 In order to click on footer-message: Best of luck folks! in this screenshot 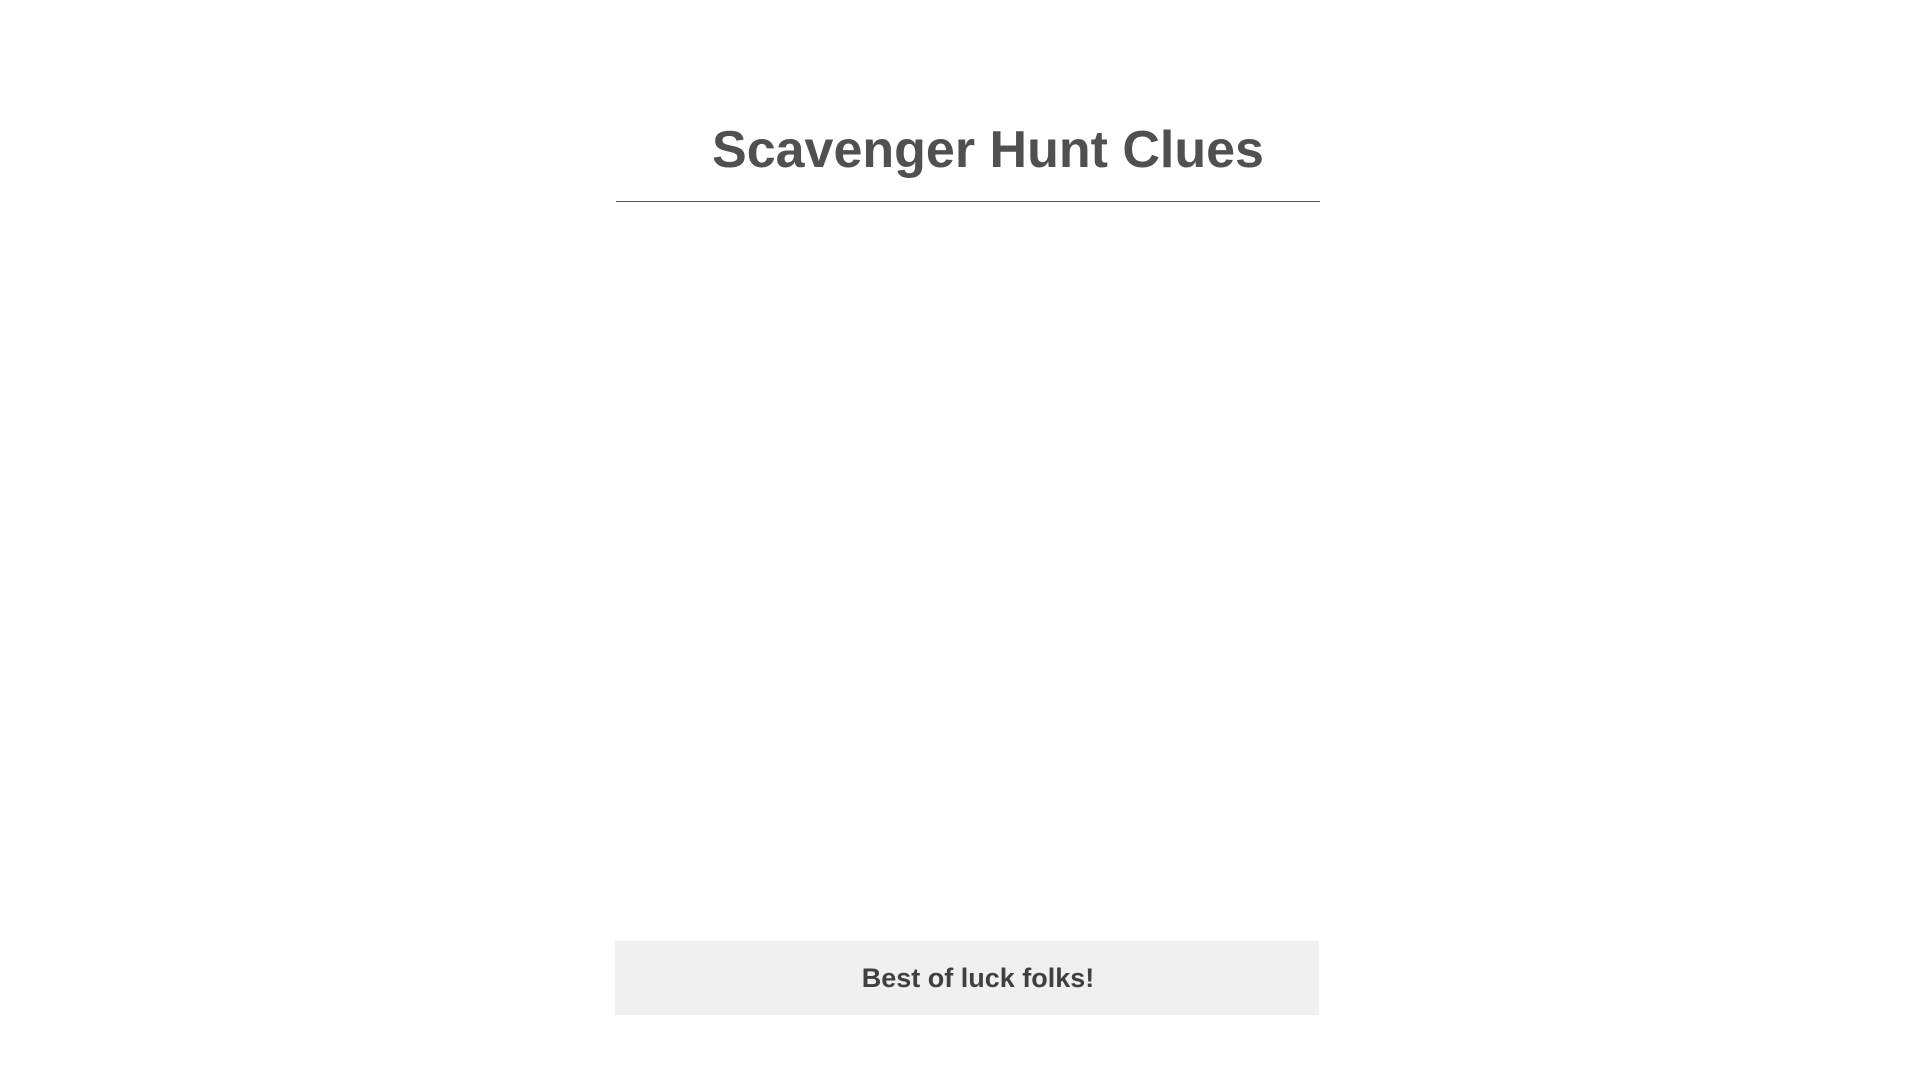, I will do `click(978, 977)`.